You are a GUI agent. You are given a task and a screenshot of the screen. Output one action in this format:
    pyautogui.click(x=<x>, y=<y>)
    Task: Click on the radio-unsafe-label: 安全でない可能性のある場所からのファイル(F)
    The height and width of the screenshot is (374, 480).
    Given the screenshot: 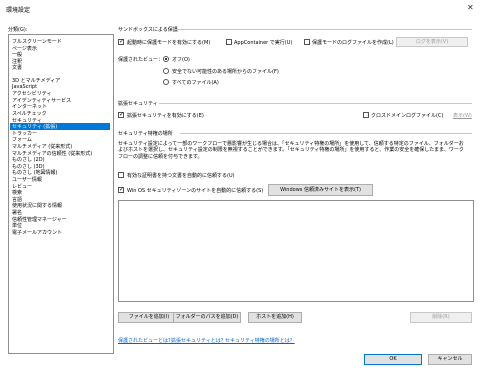 What is the action you would take?
    pyautogui.click(x=225, y=72)
    